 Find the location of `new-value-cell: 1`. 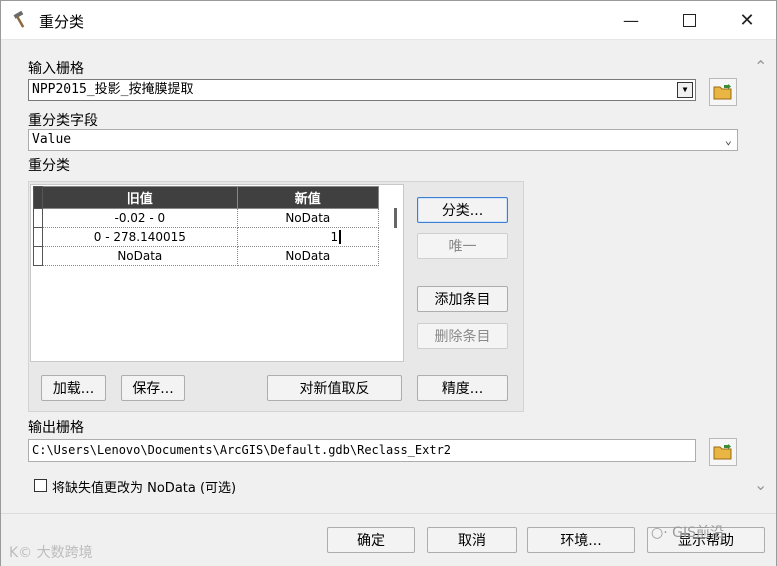

new-value-cell: 1 is located at coordinates (308, 237).